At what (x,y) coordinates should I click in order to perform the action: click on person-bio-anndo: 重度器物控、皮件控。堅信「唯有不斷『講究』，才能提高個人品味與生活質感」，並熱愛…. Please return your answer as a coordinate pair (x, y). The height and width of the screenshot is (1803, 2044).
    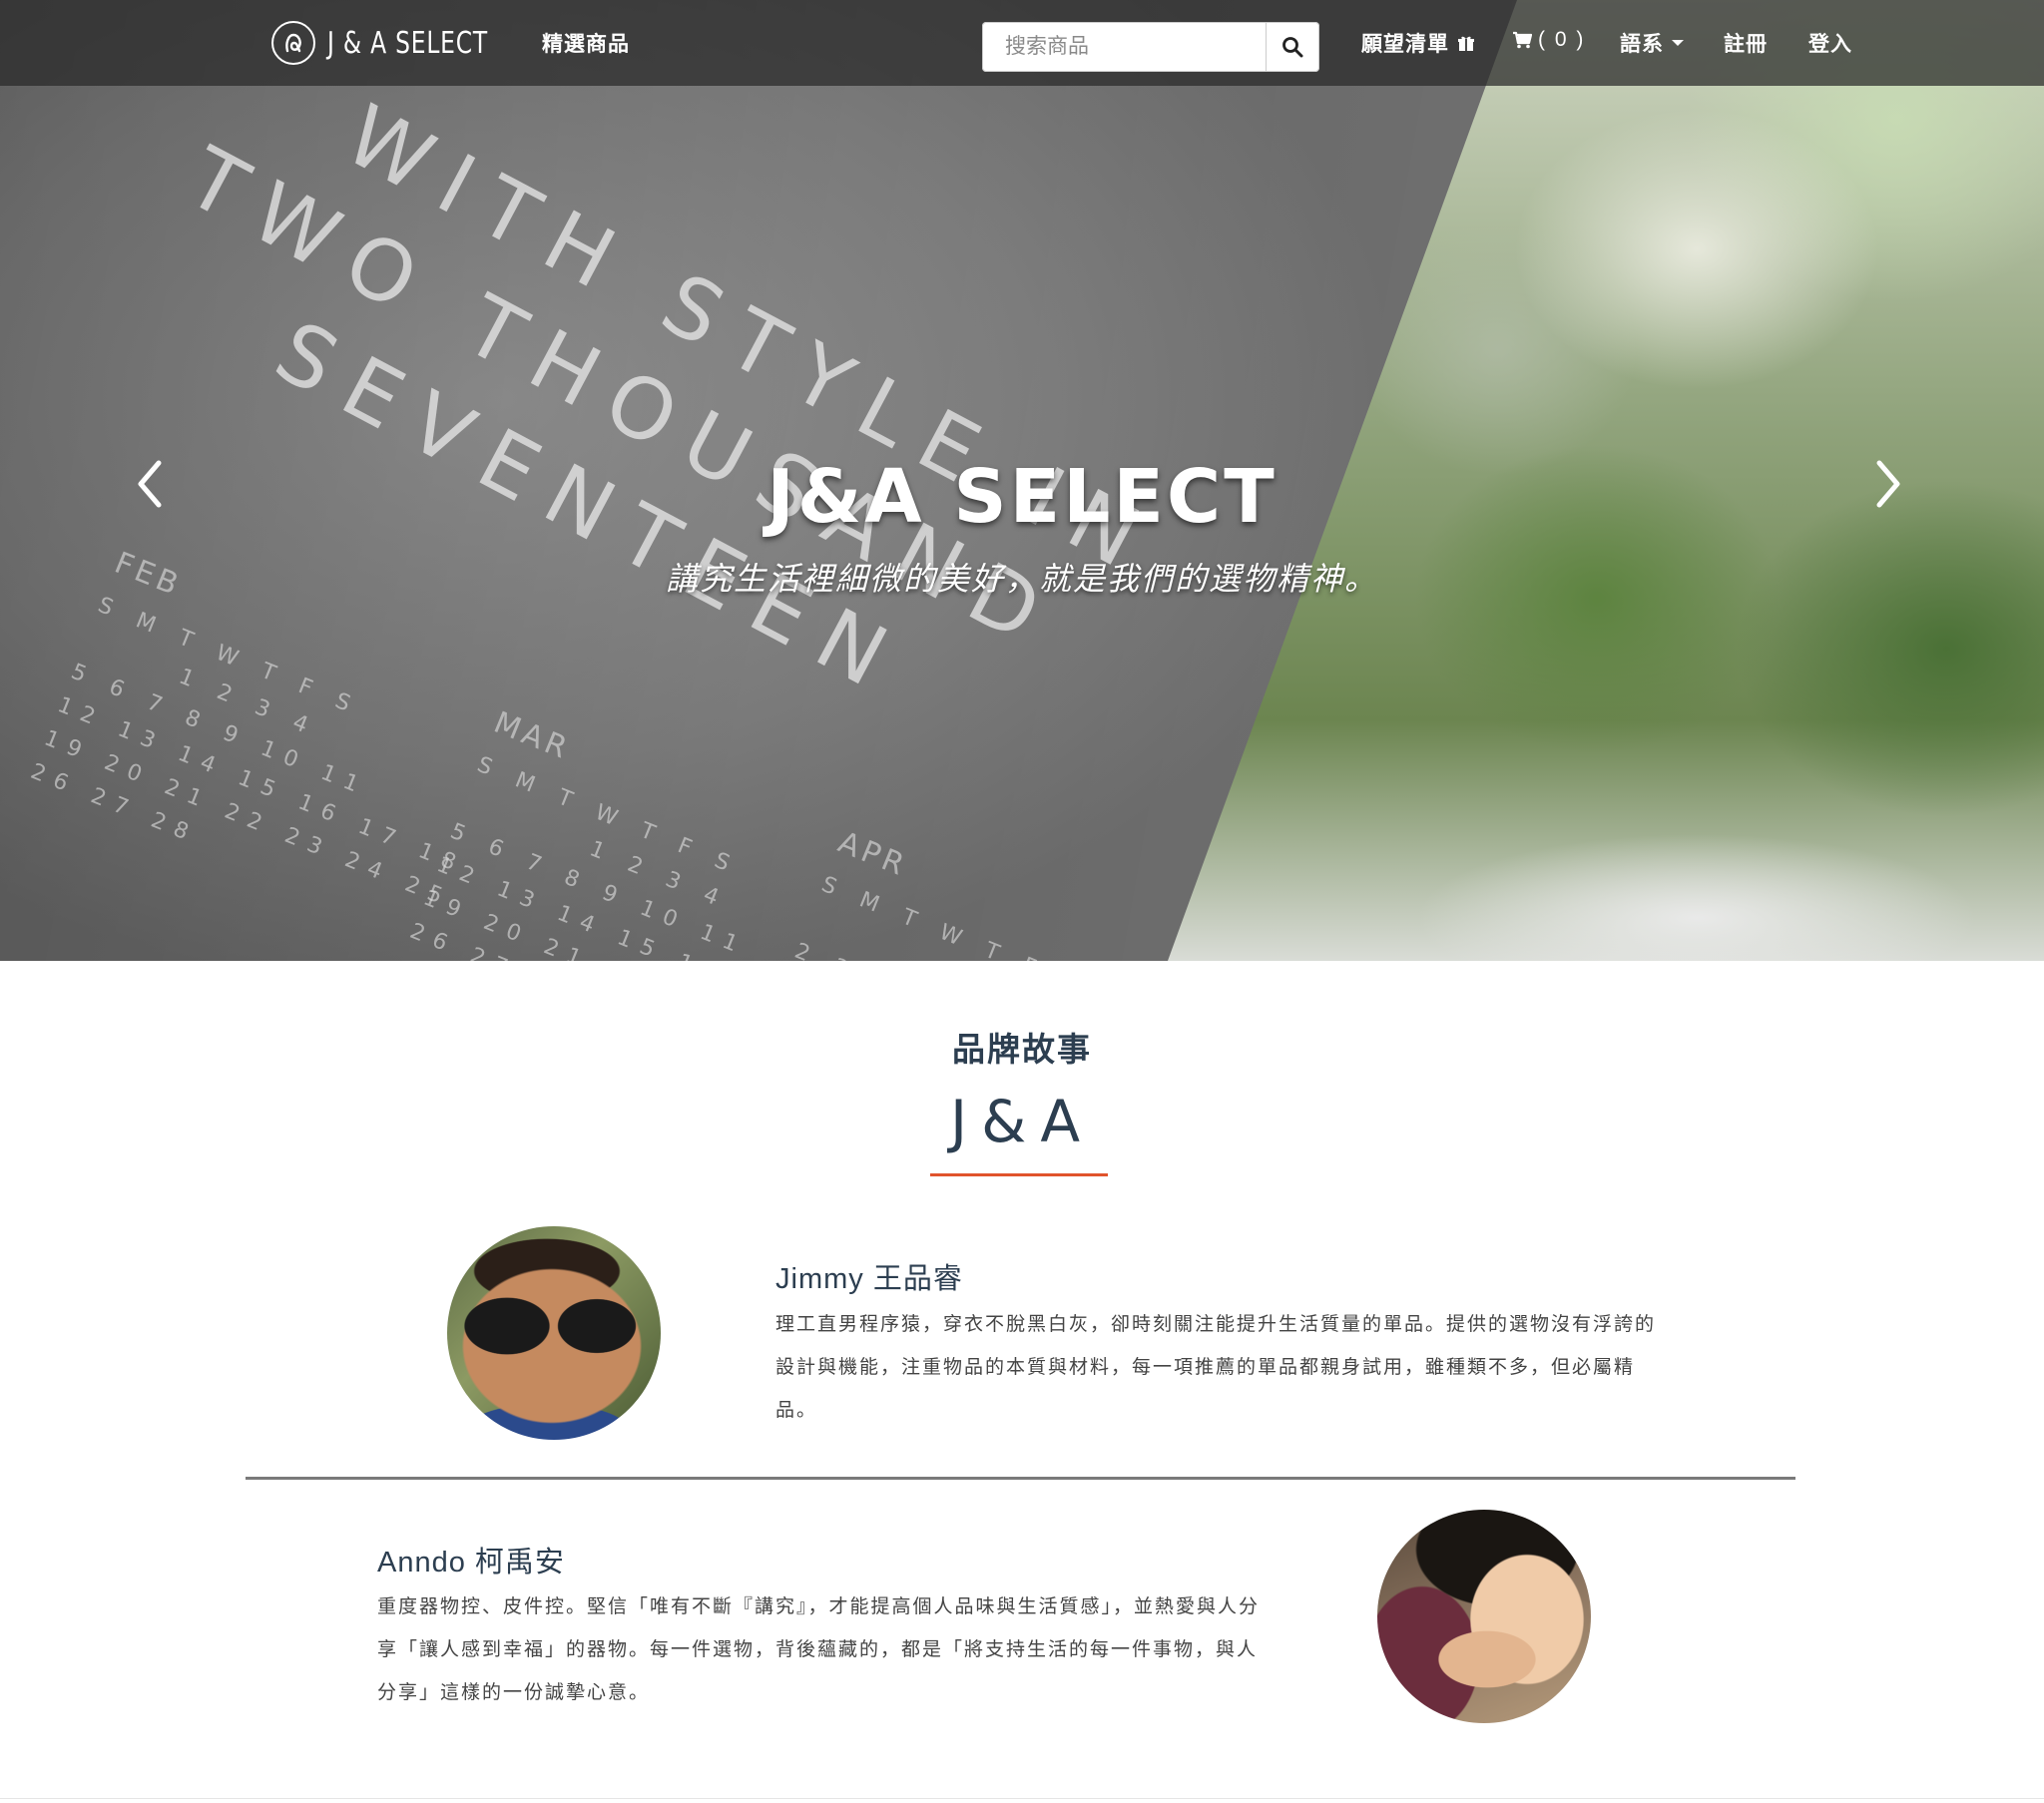
    Looking at the image, I should click on (819, 1649).